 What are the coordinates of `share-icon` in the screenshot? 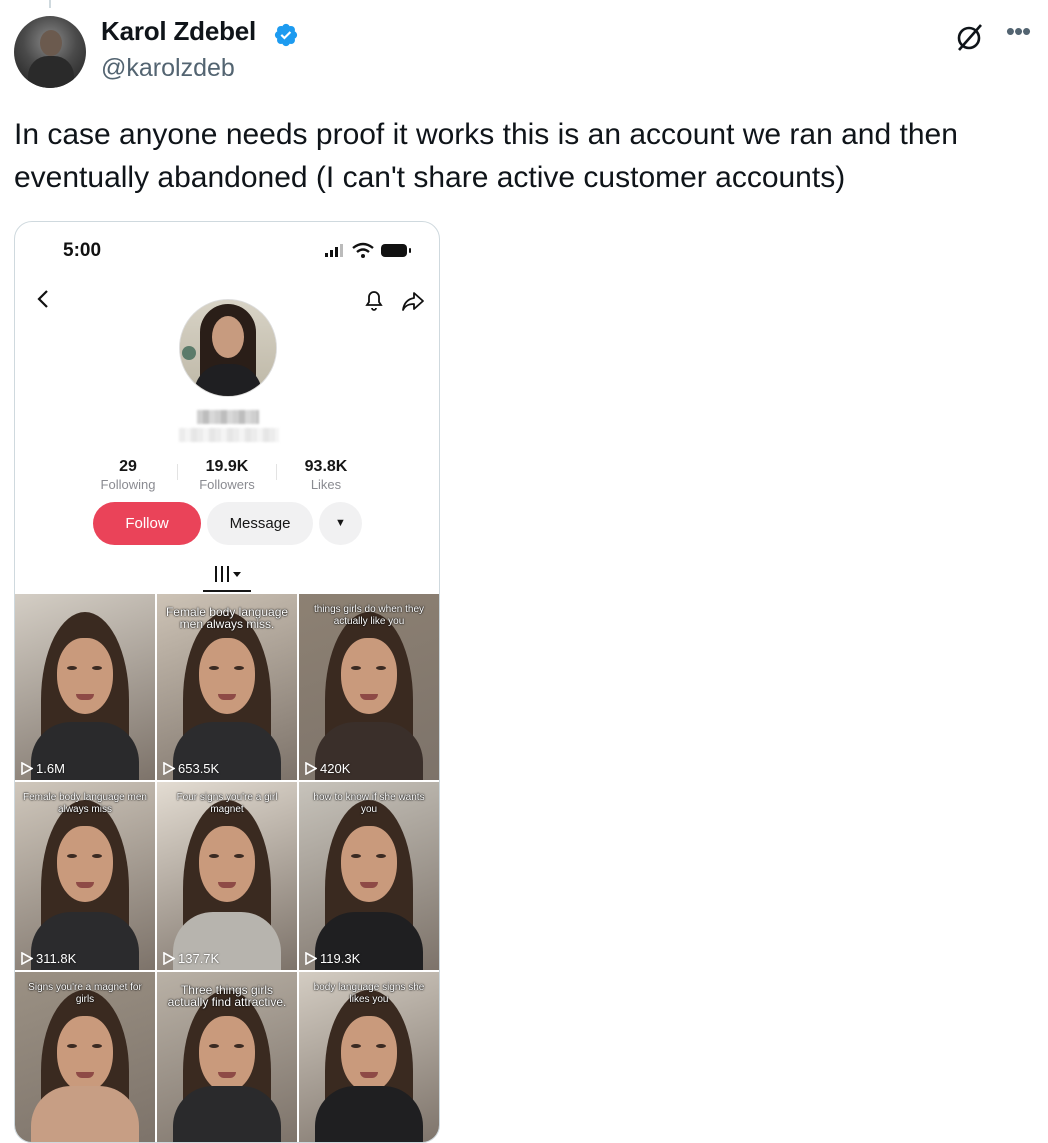 It's located at (413, 301).